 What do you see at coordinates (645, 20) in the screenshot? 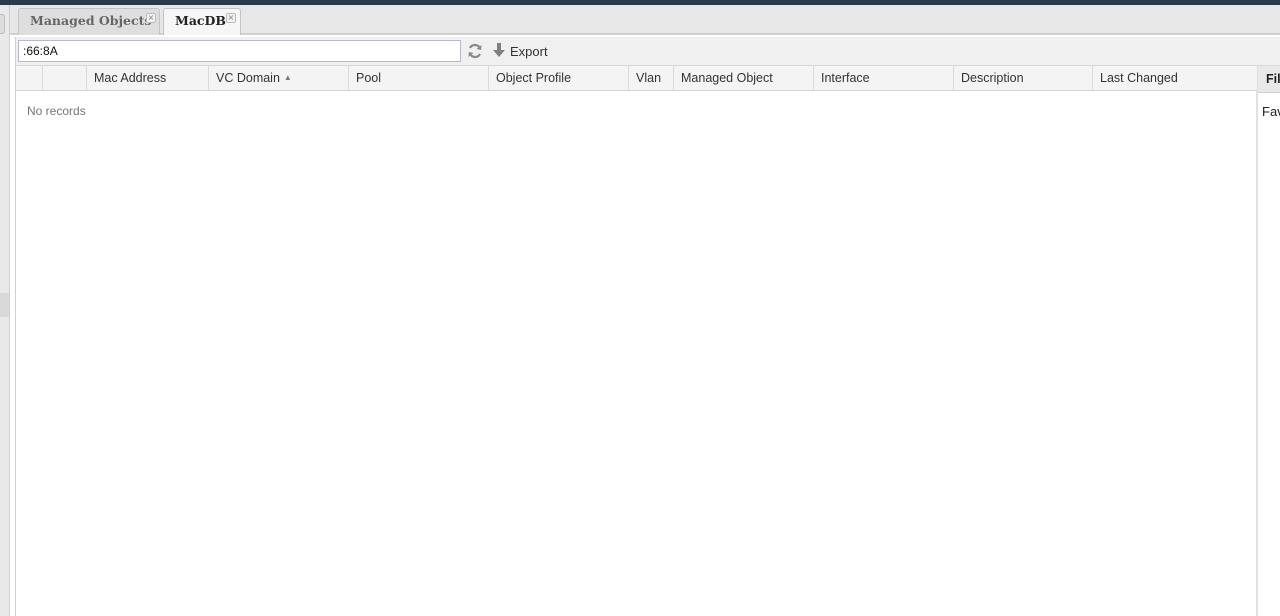
I see `tab-bar: Managed Objects × MacDB ×` at bounding box center [645, 20].